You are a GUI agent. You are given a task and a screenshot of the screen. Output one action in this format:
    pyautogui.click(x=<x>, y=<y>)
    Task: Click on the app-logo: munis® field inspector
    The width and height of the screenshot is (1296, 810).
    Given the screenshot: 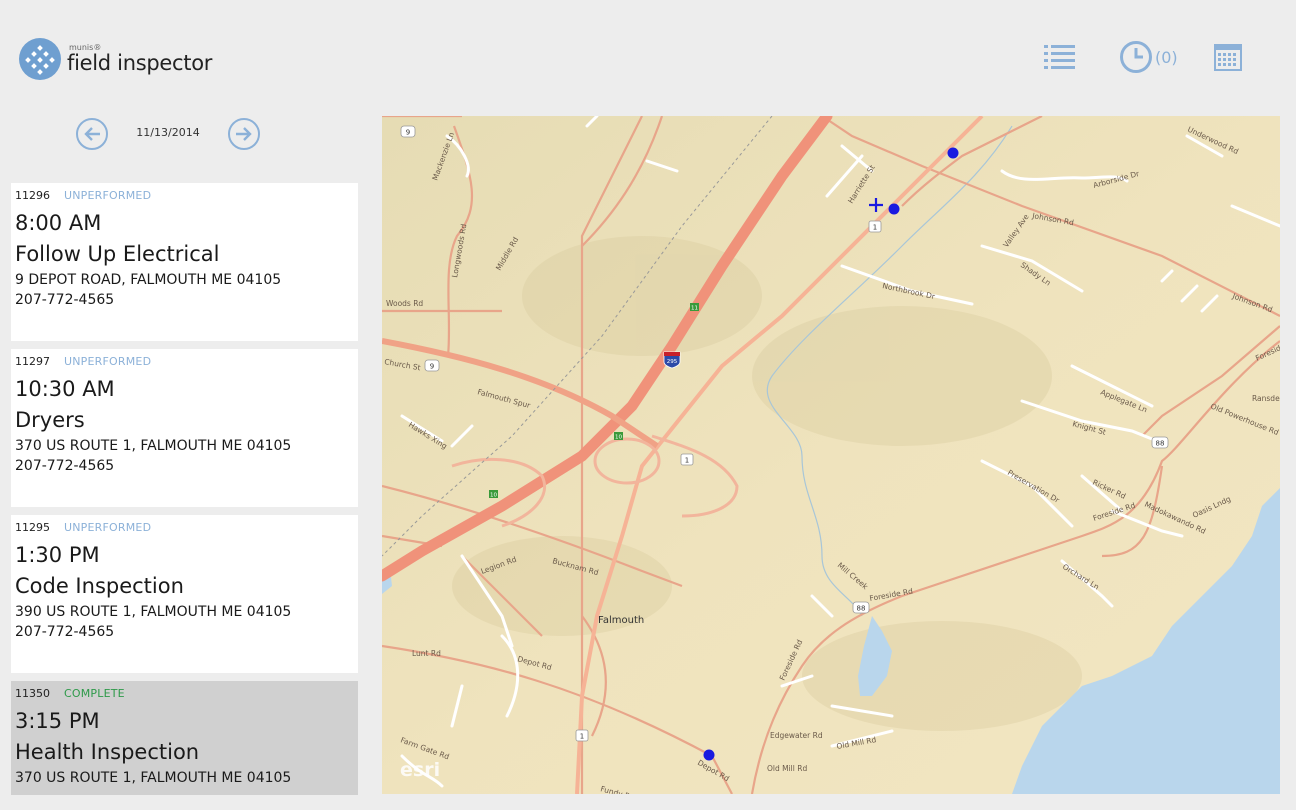 What is the action you would take?
    pyautogui.click(x=115, y=59)
    